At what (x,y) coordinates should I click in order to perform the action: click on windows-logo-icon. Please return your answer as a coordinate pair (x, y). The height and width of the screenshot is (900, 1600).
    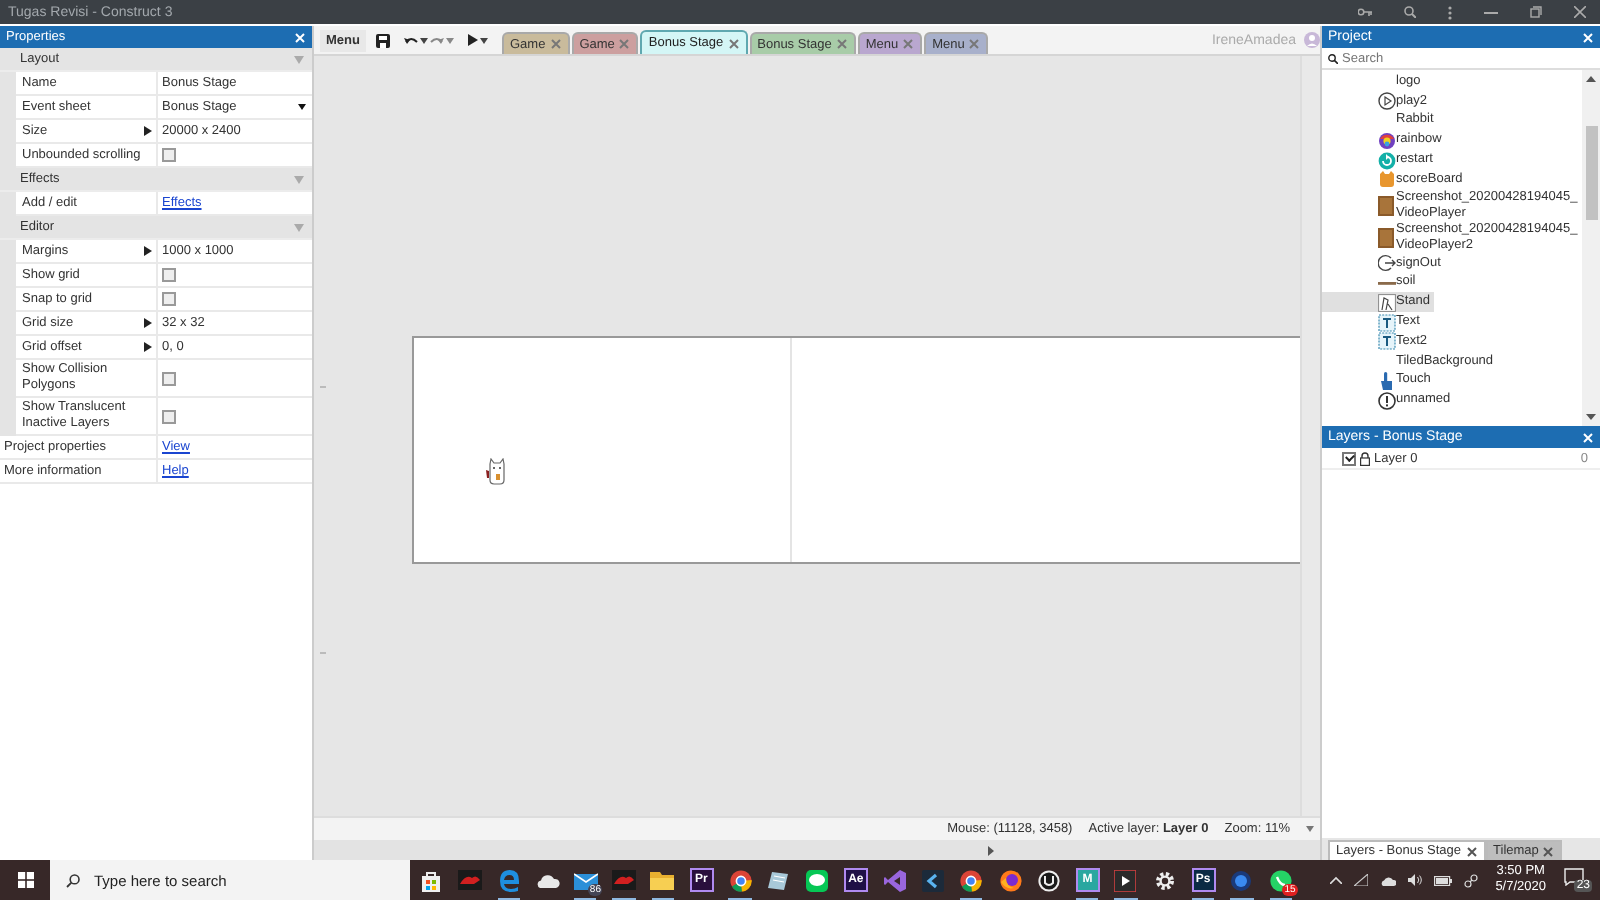
    Looking at the image, I should click on (25, 880).